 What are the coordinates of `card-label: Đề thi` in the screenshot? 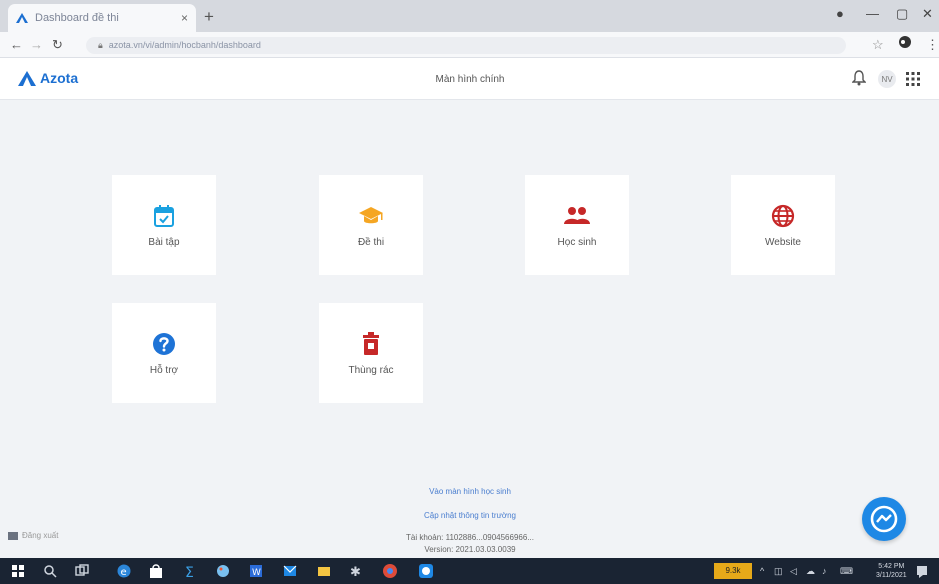 It's located at (371, 242).